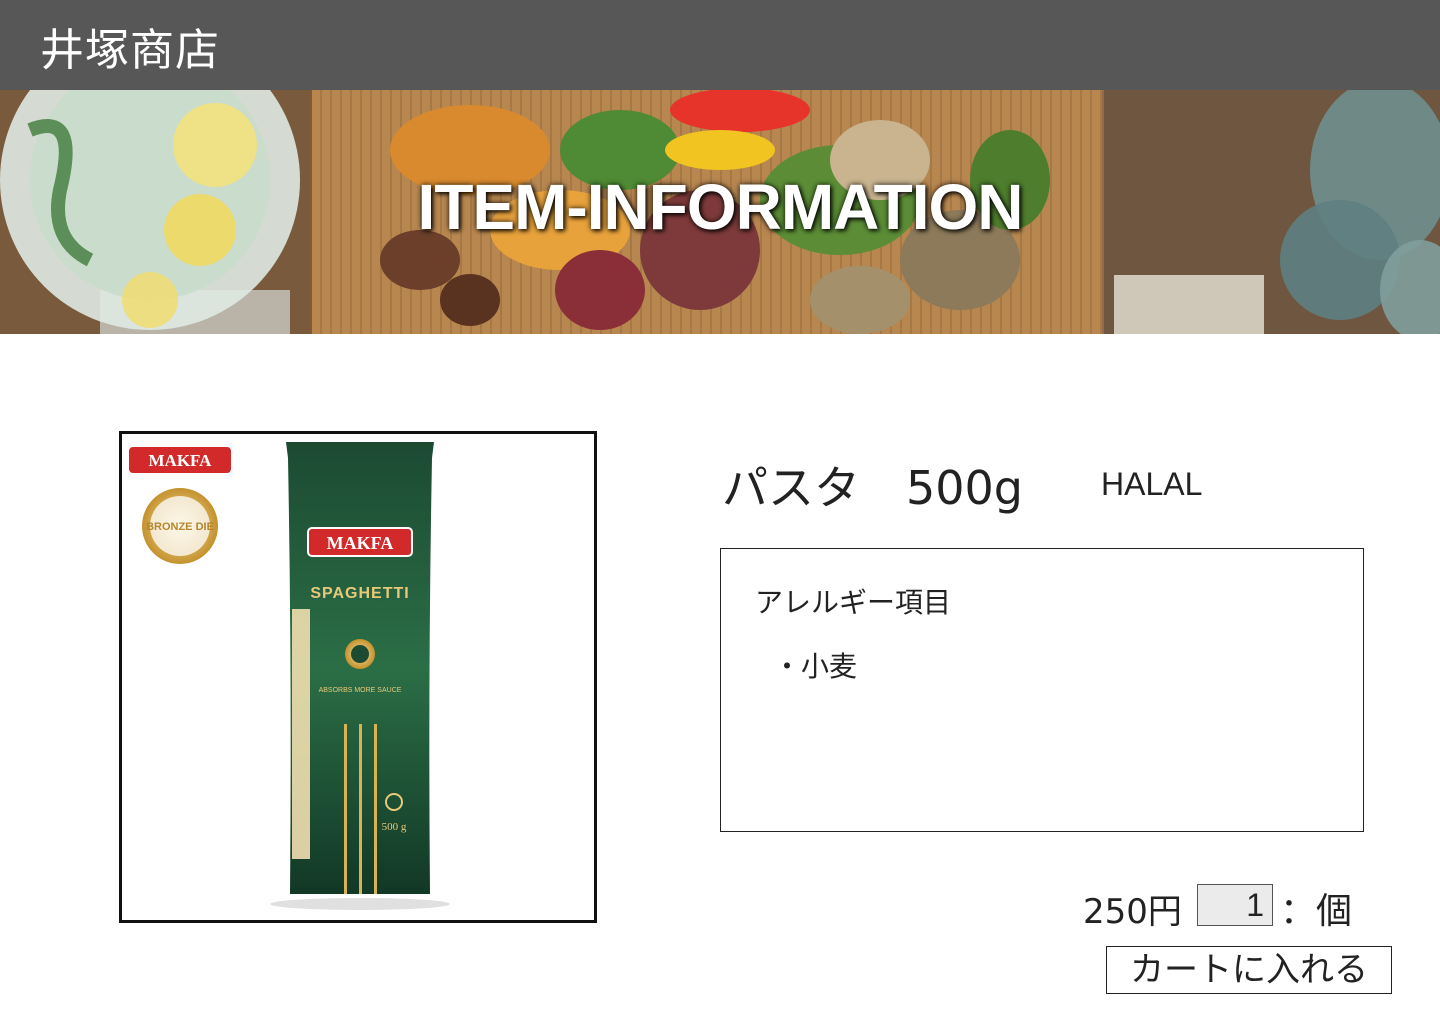 The width and height of the screenshot is (1440, 1024). What do you see at coordinates (1249, 970) in the screenshot?
I see `add-to-cart-button: カートに入れる` at bounding box center [1249, 970].